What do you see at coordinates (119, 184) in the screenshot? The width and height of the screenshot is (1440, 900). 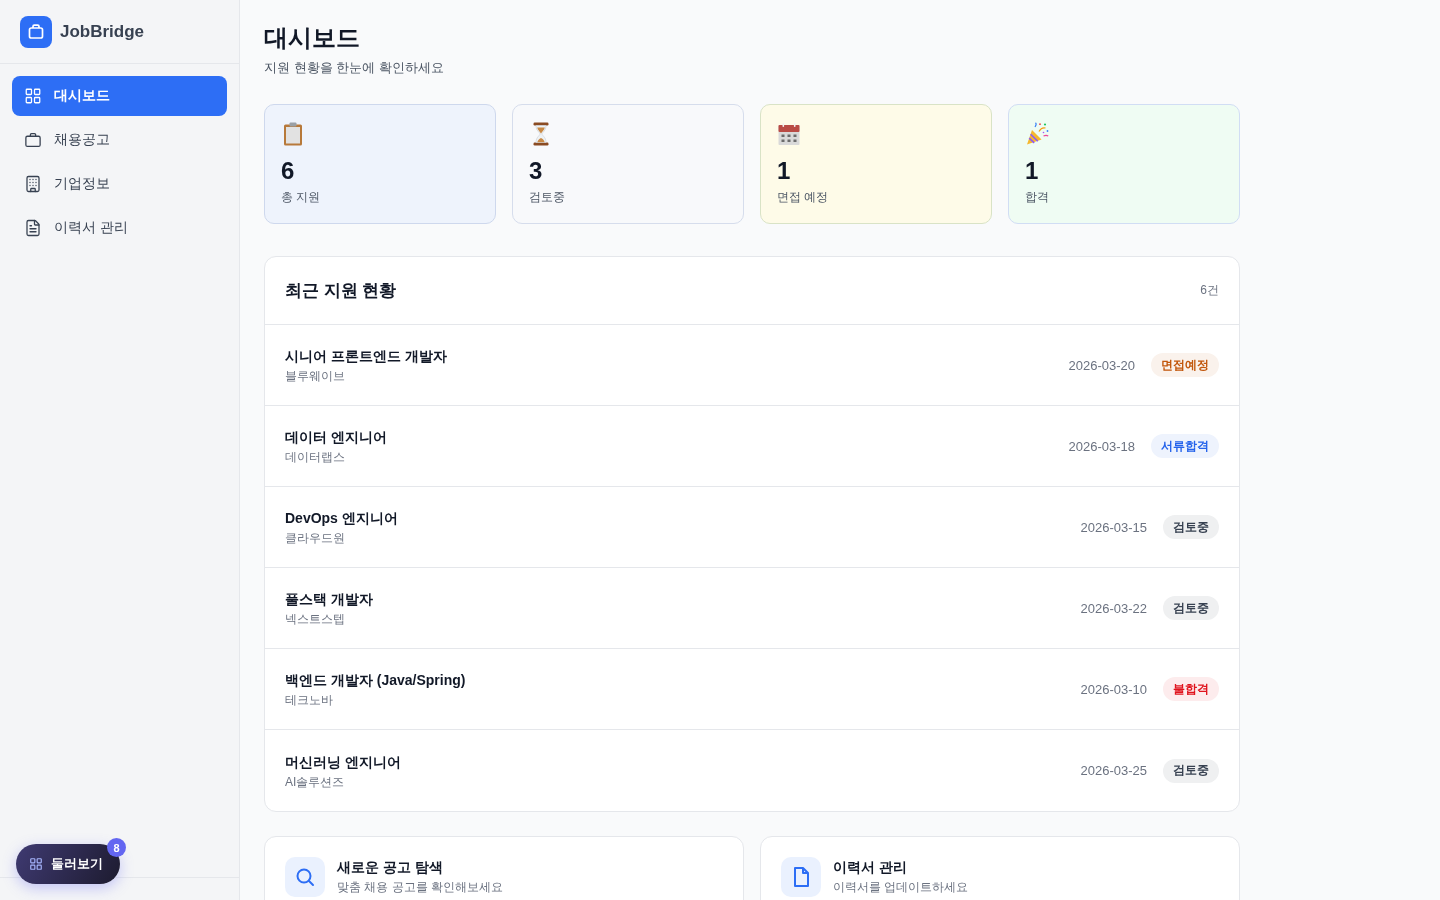 I see `nav-item: 기업정보` at bounding box center [119, 184].